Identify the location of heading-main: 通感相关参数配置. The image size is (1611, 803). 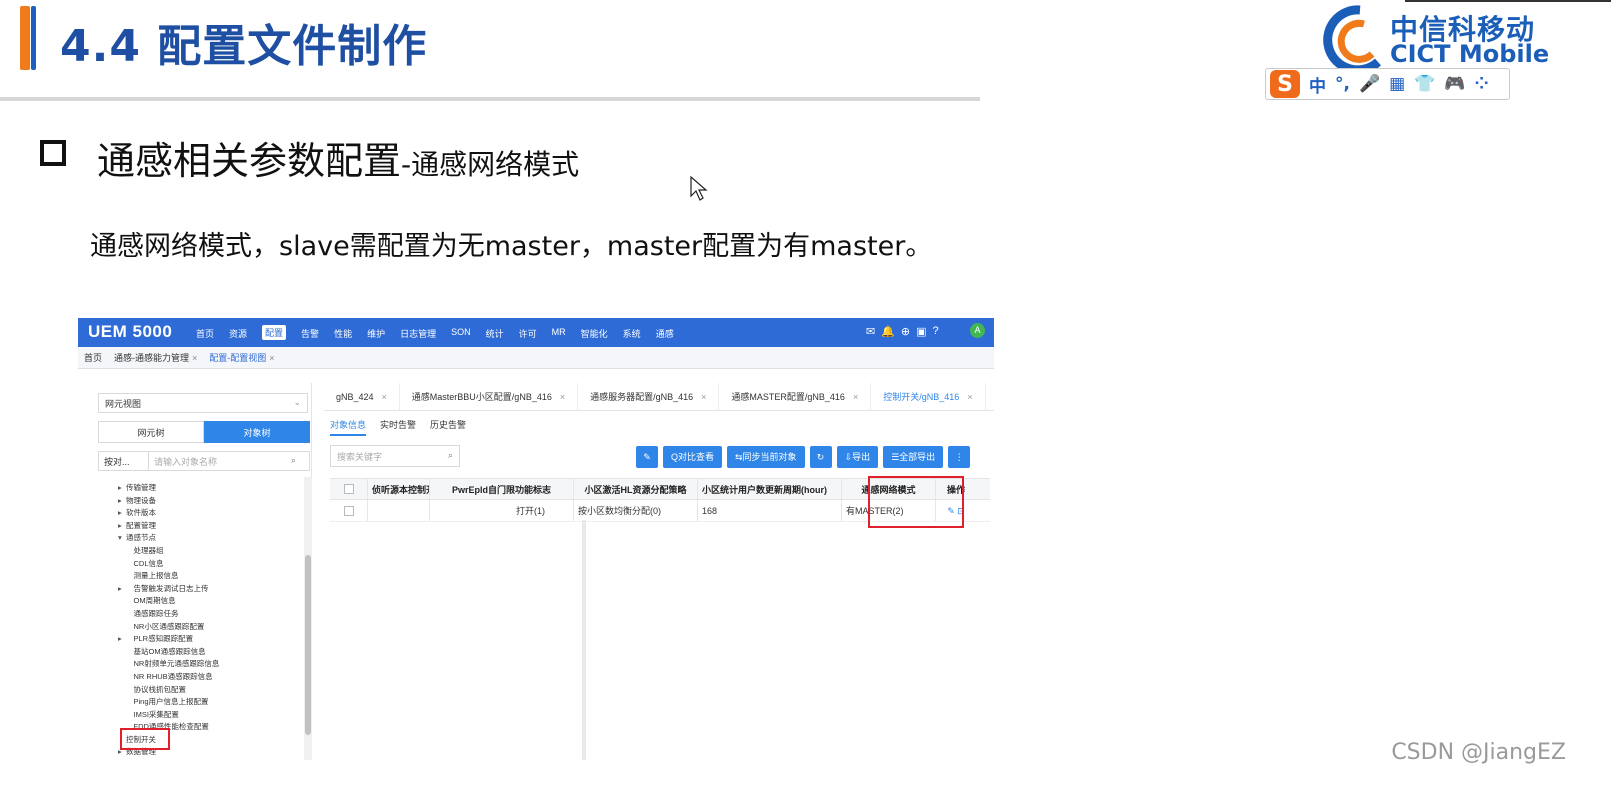
(249, 161).